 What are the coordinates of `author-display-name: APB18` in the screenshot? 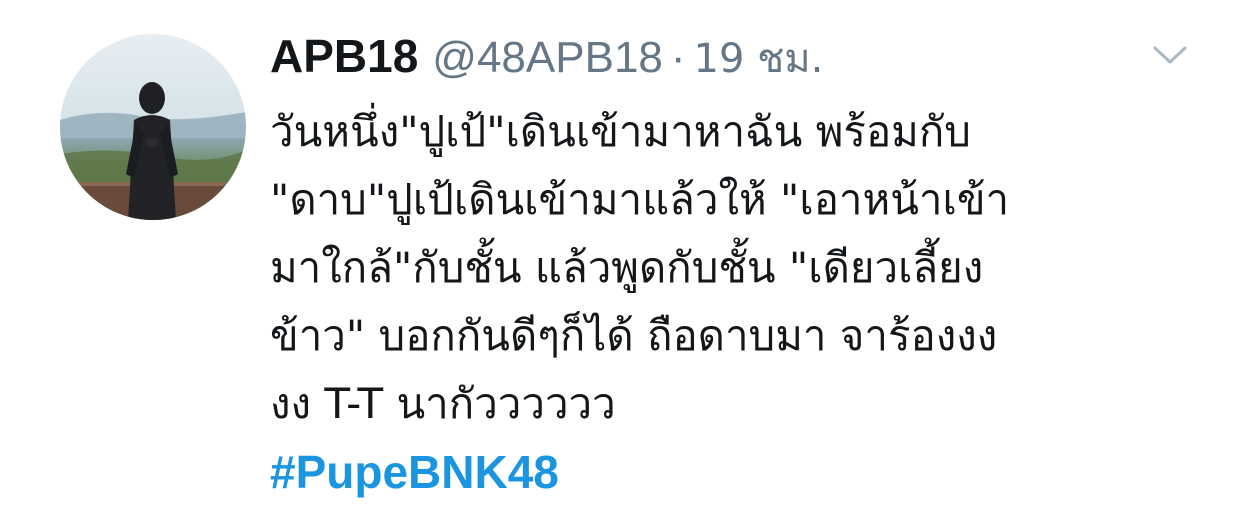 It's located at (344, 56).